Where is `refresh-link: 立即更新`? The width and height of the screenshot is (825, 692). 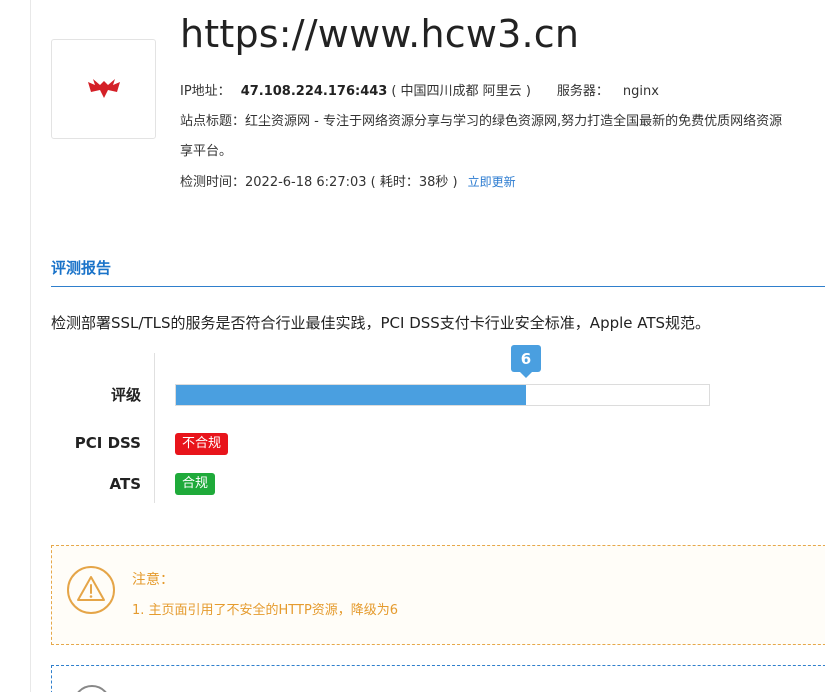 refresh-link: 立即更新 is located at coordinates (492, 182).